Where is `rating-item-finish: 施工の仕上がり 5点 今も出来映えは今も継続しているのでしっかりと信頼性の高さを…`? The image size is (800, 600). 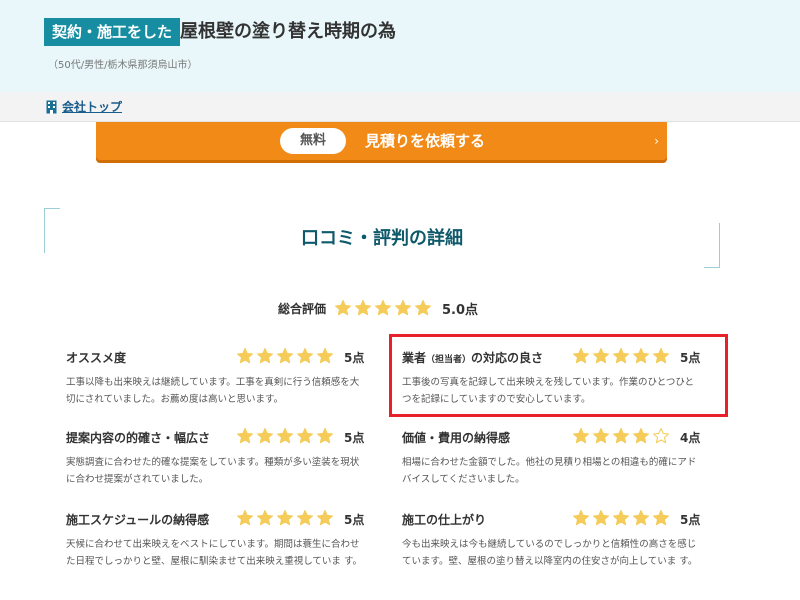
rating-item-finish: 施工の仕上がり 5点 今も出来映えは今も継続しているのでしっかりと信頼性の高さを… is located at coordinates (552, 539).